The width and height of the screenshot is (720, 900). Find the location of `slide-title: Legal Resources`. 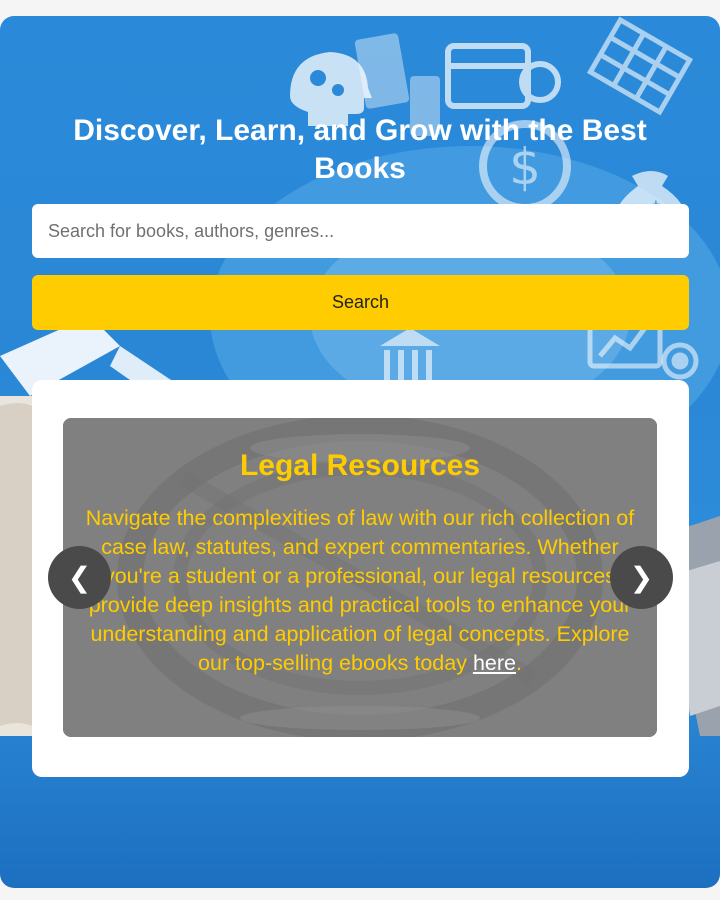

slide-title: Legal Resources is located at coordinates (360, 465).